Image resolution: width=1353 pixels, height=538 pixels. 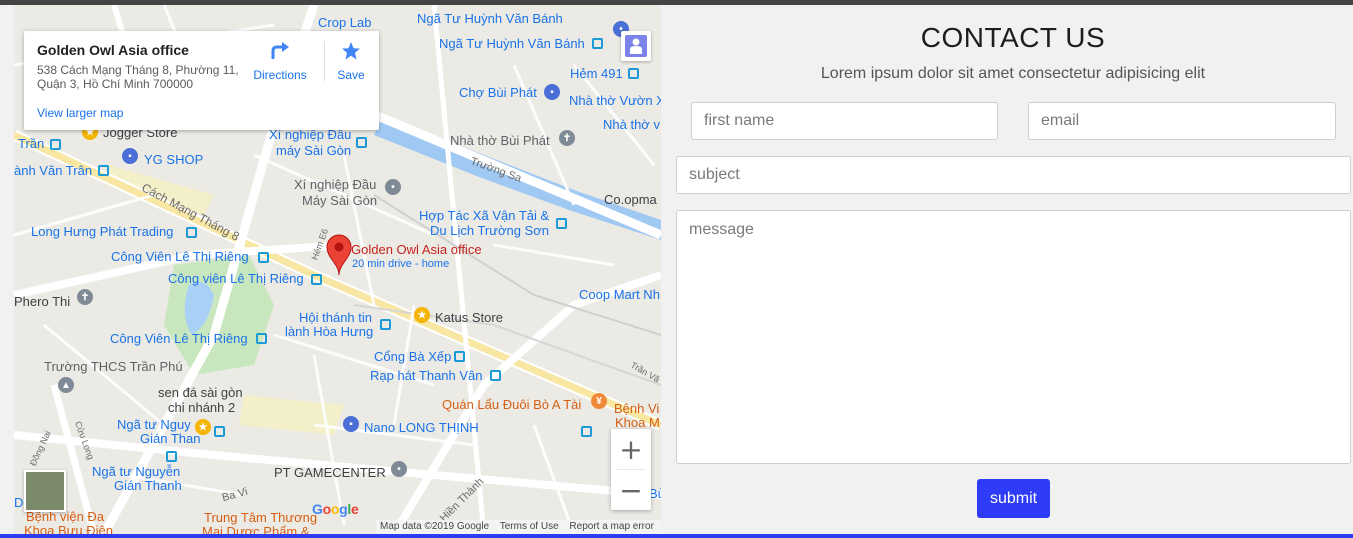 What do you see at coordinates (631, 449) in the screenshot?
I see `zoom-in-button: +` at bounding box center [631, 449].